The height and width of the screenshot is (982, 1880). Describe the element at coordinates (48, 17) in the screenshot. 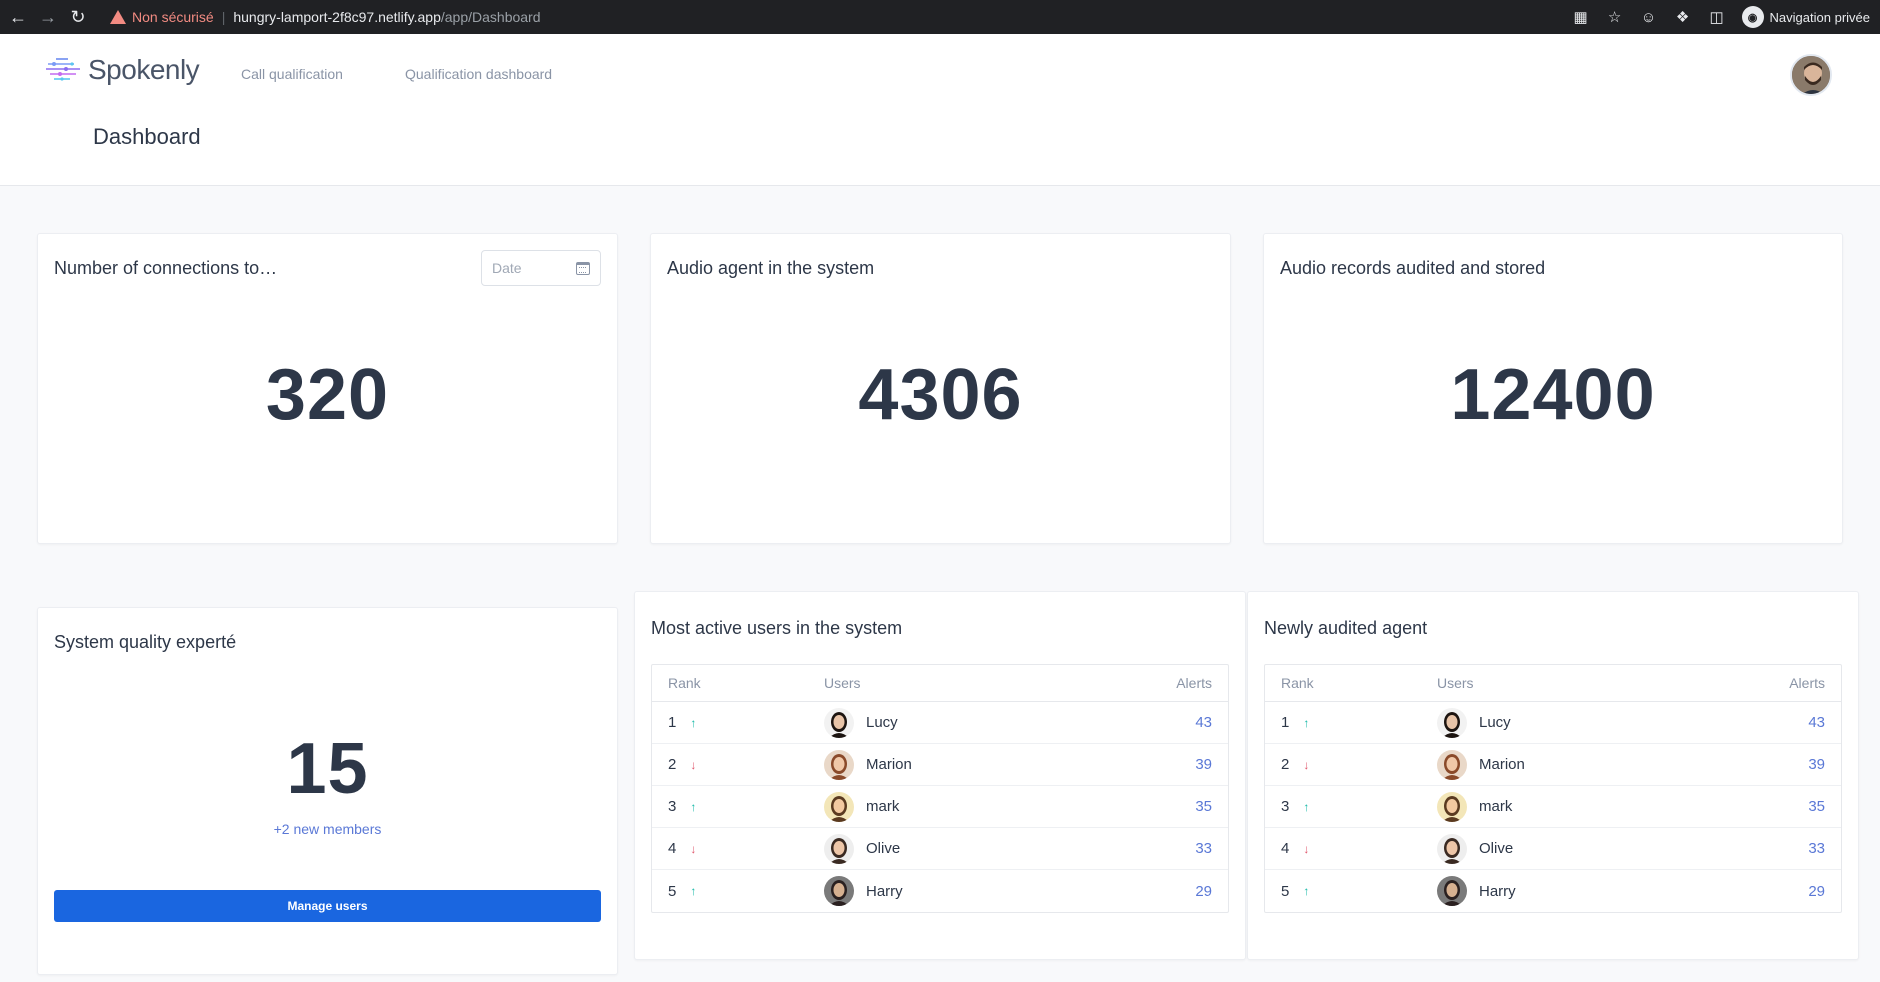

I see `forward-arrow-icon: →` at that location.